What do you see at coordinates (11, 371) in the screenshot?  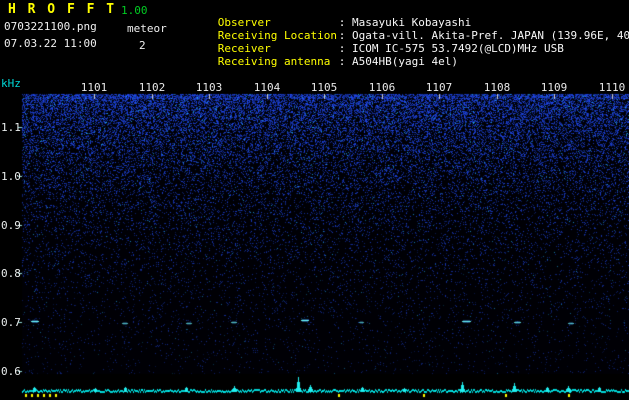 I see `y-tick-label: 0.6` at bounding box center [11, 371].